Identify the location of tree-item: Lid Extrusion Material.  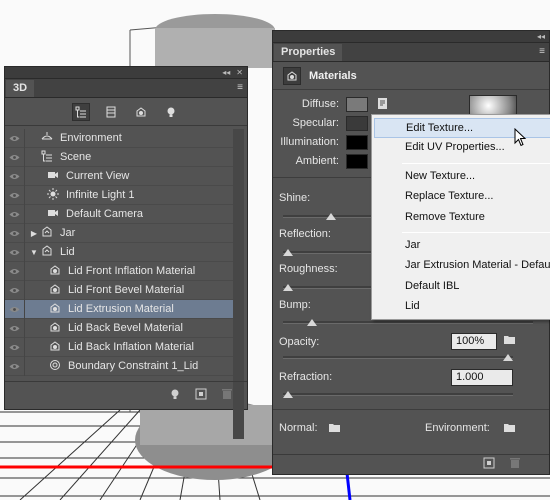
(120, 309).